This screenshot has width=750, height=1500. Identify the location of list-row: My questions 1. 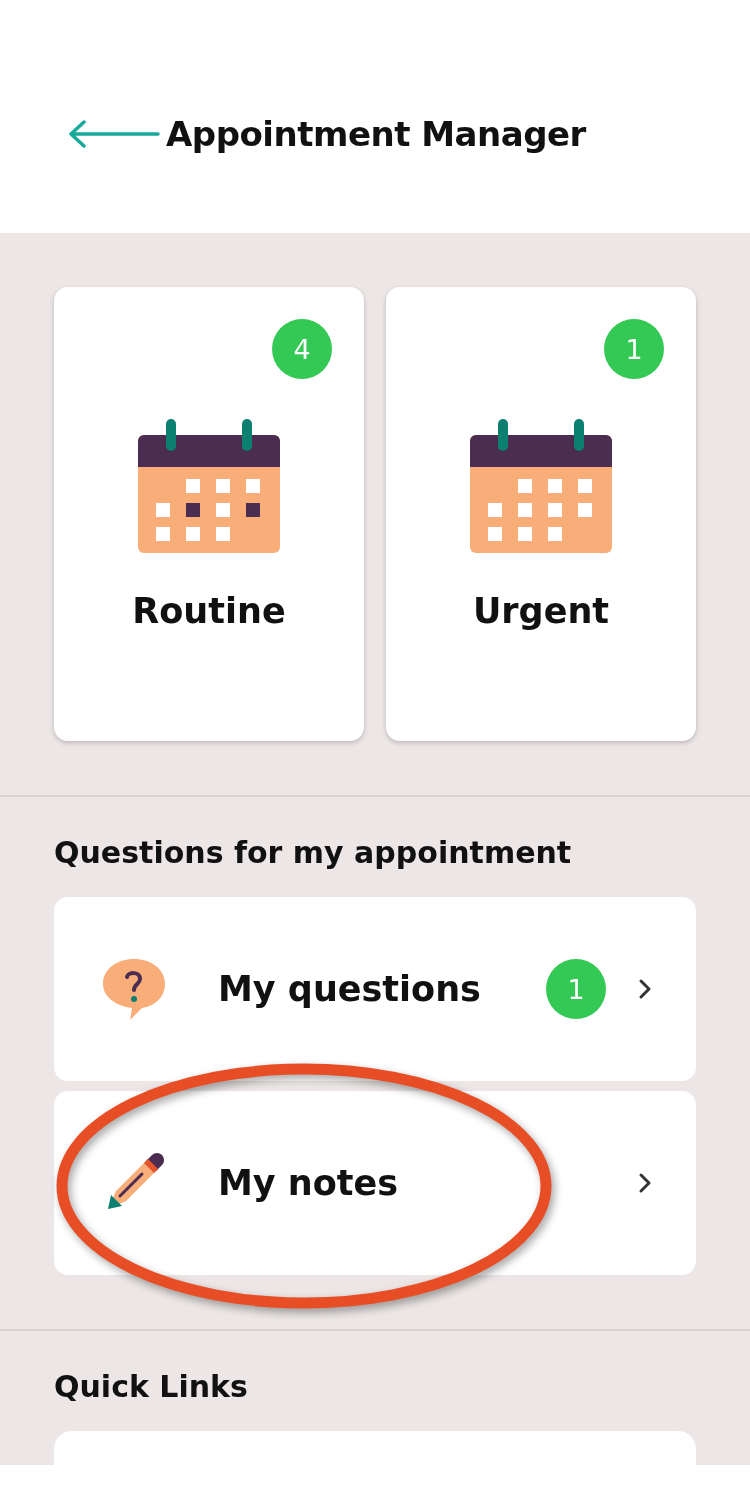
(375, 989).